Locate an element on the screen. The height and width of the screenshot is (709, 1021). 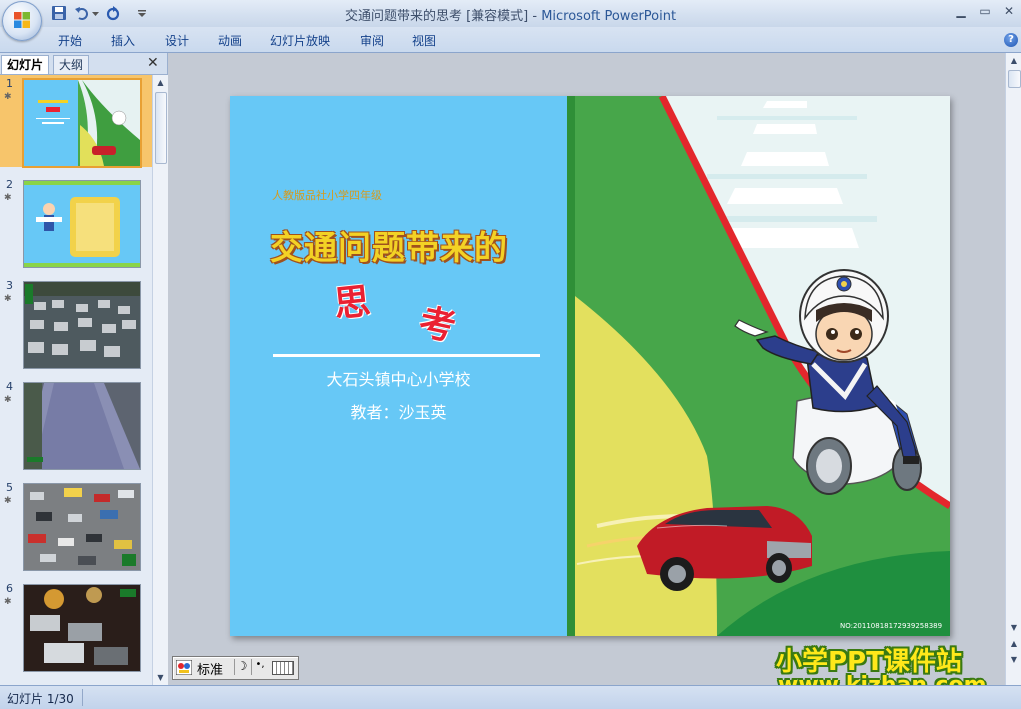
slide-number: 6 is located at coordinates (9, 588).